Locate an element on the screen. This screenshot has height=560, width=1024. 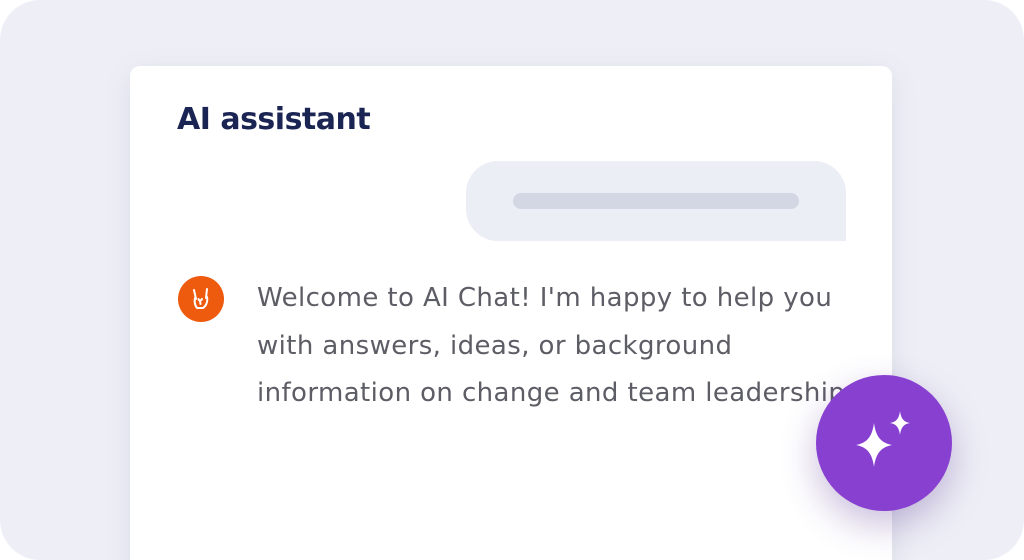
sparkle-icon is located at coordinates (883, 439).